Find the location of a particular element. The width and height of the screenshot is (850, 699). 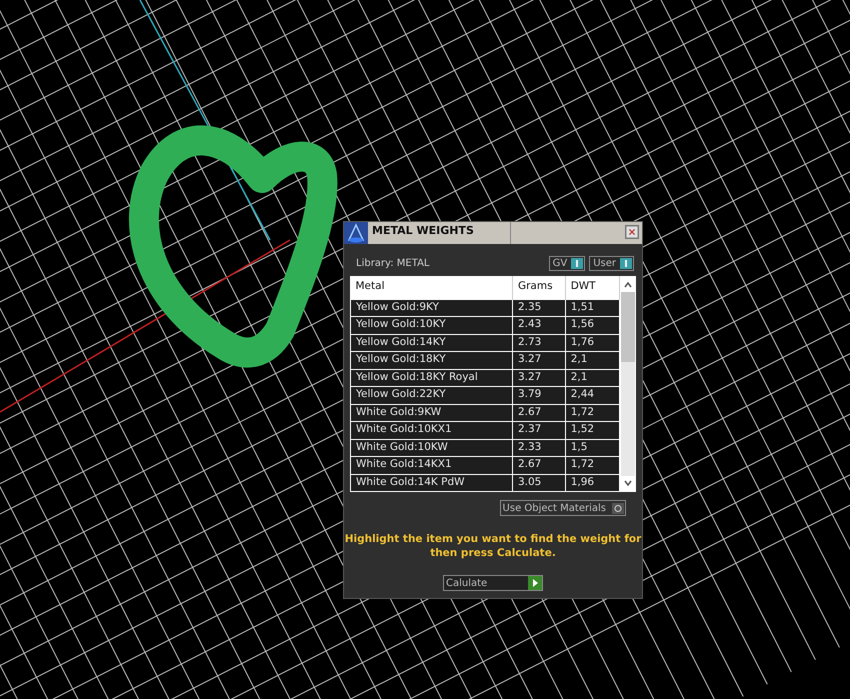

table-cell: White Gold:10KX1 is located at coordinates (431, 430).